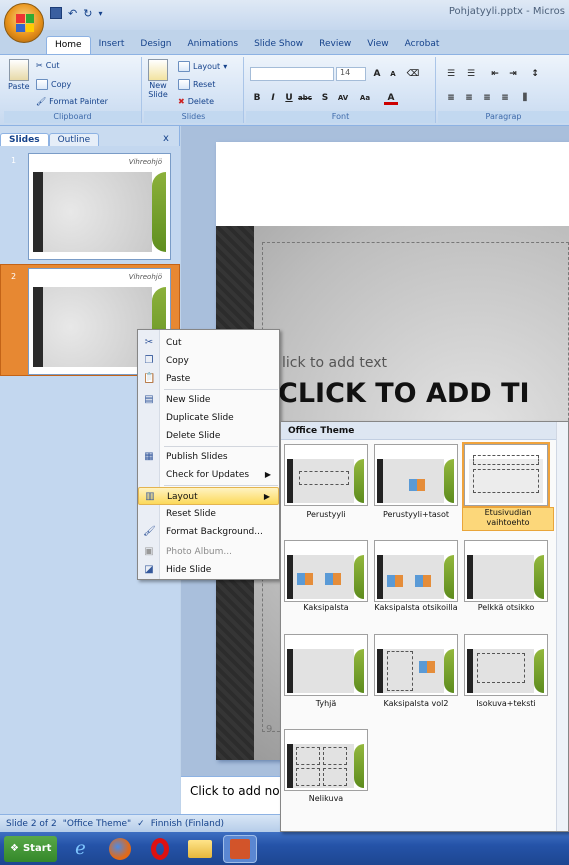 The height and width of the screenshot is (865, 569). I want to click on layout-label: Kaksipalsta, so click(326, 607).